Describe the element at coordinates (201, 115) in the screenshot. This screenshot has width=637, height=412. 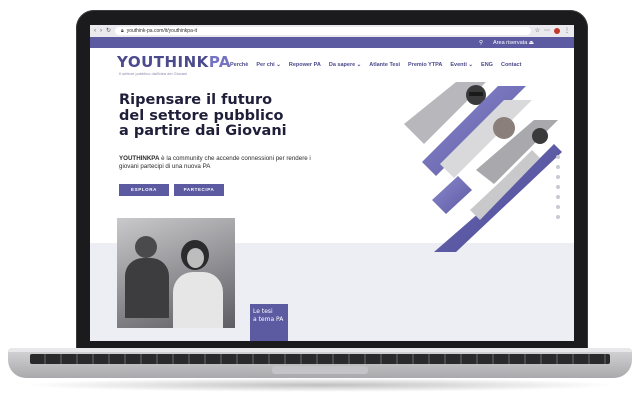
I see `hero-title-line: del settore pubblico` at that location.